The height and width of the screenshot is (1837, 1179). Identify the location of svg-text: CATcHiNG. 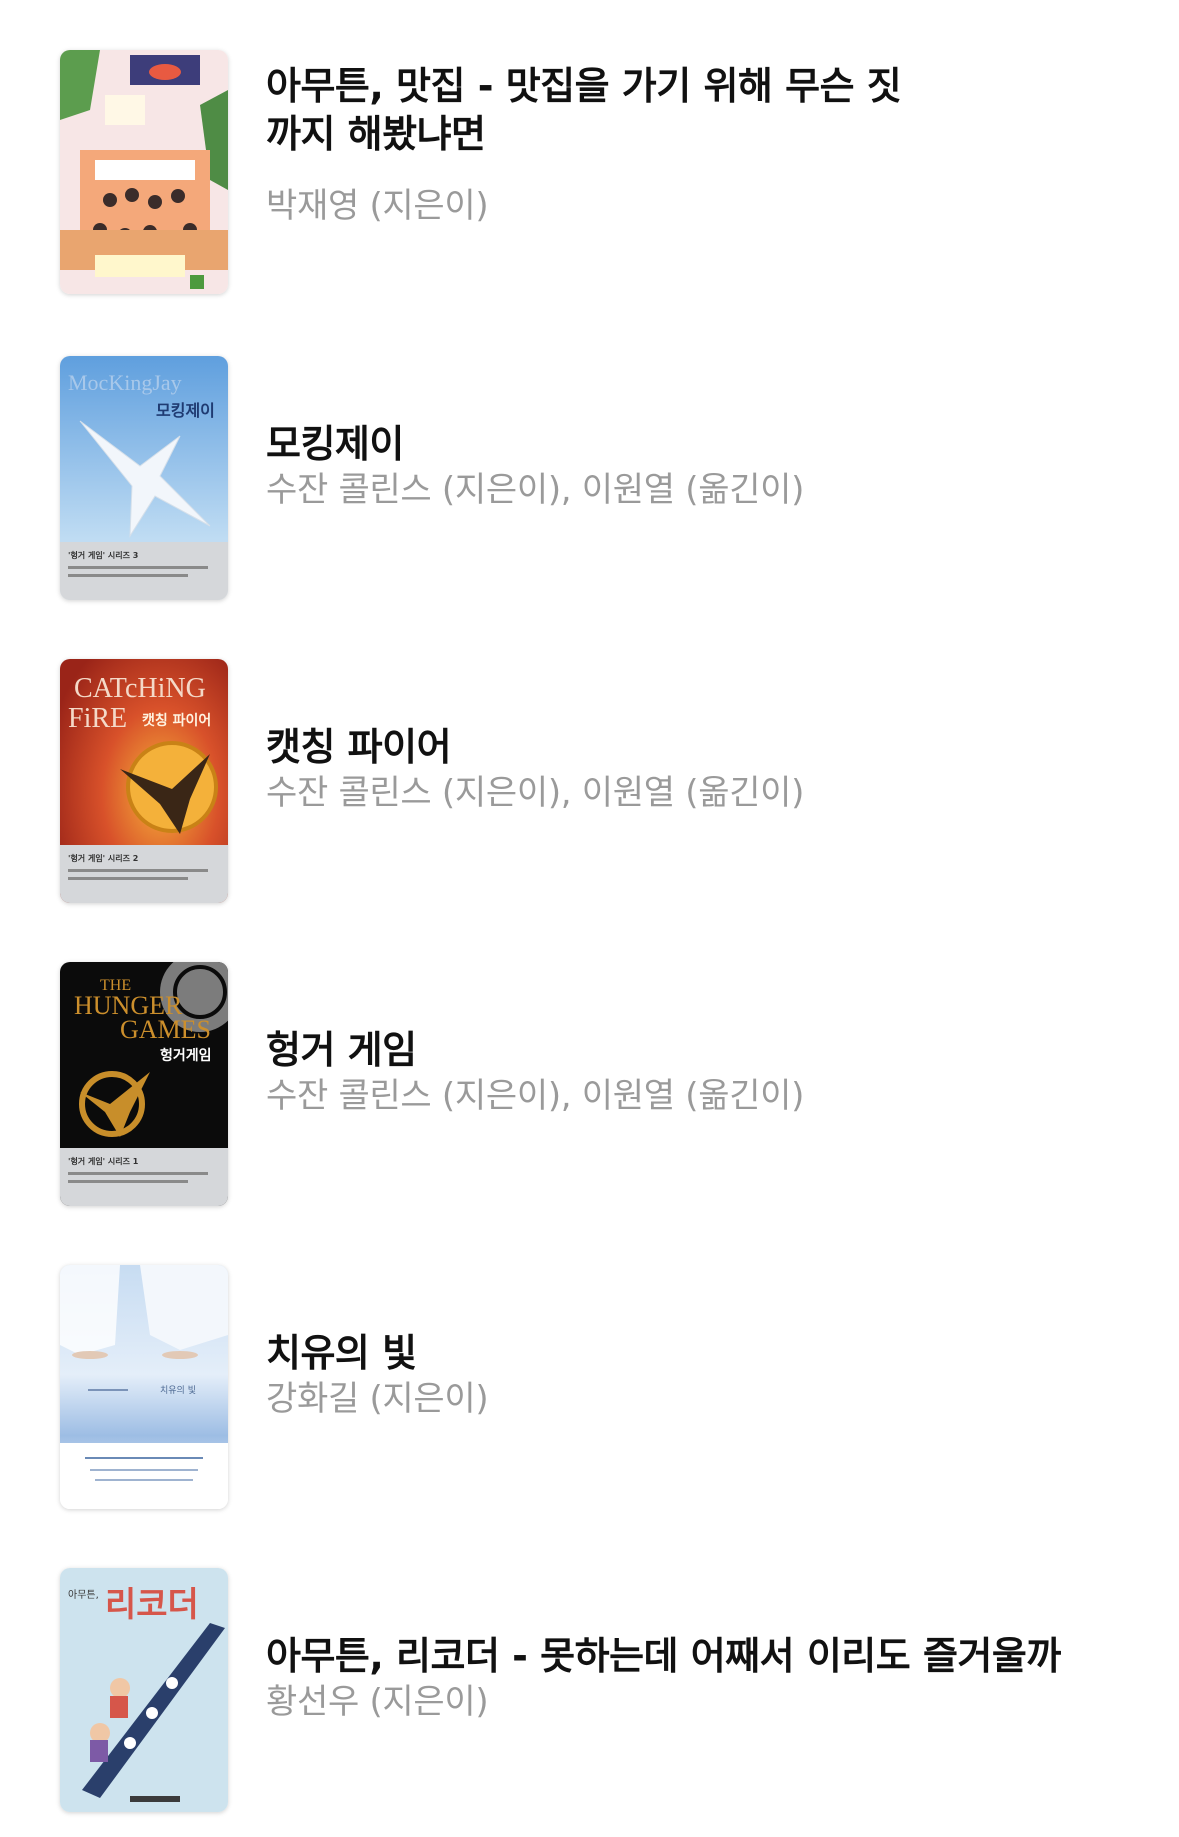
(140, 688).